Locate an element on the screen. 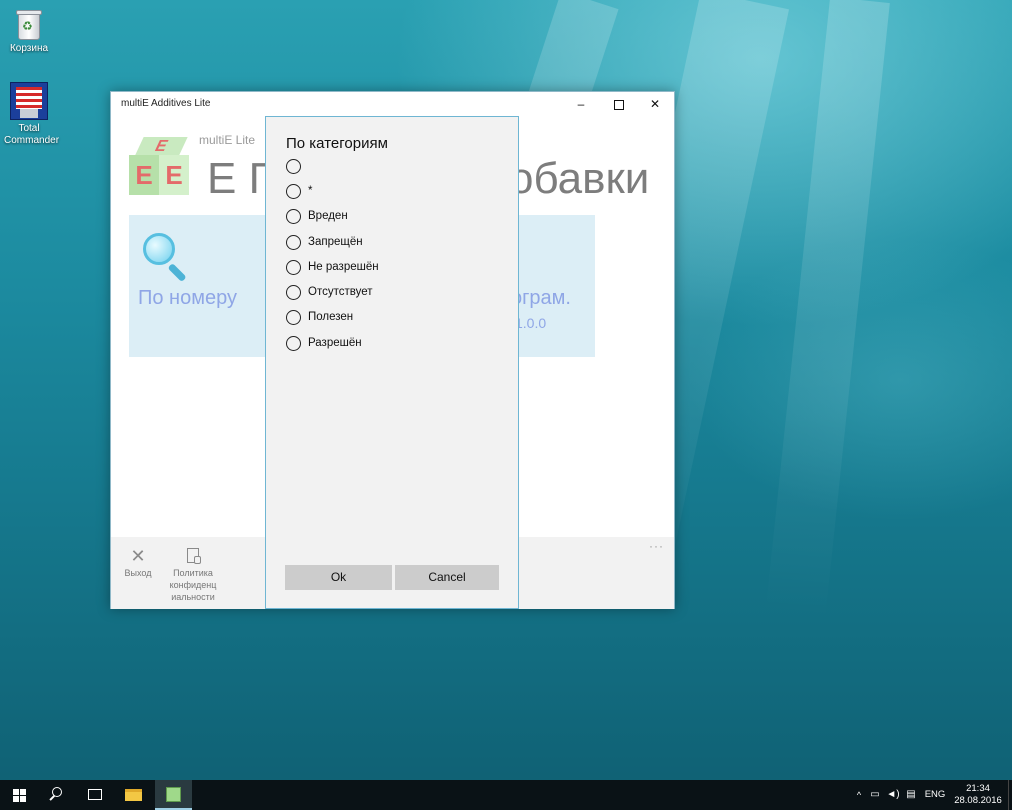 The height and width of the screenshot is (810, 1012). maximize-icon is located at coordinates (619, 104).